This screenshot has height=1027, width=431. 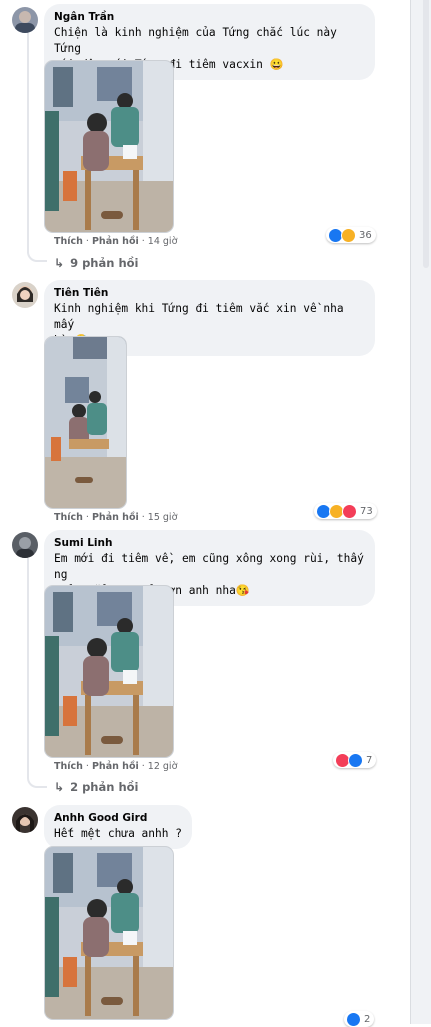 What do you see at coordinates (104, 787) in the screenshot?
I see `replies-label: 2 phản hồi` at bounding box center [104, 787].